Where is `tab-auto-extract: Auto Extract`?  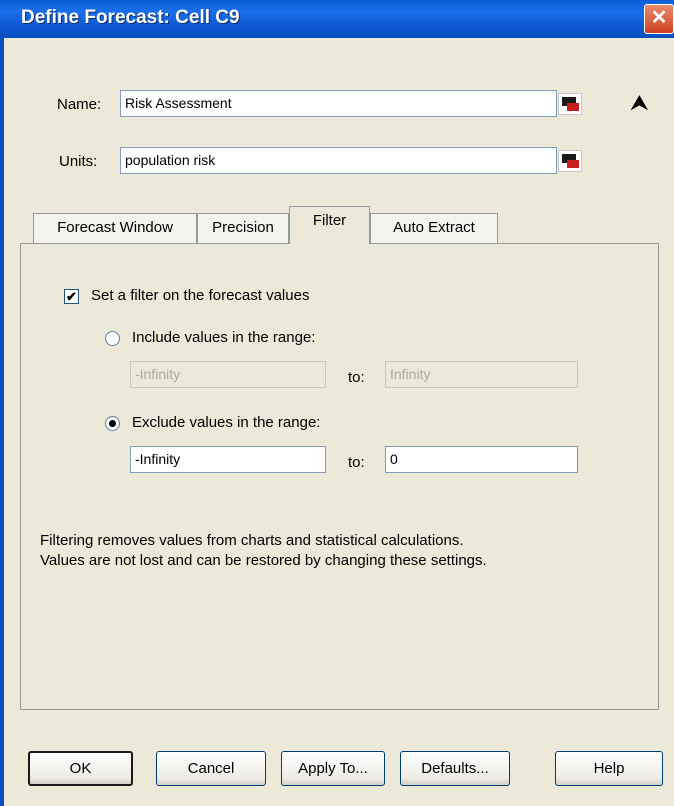
tab-auto-extract: Auto Extract is located at coordinates (434, 228).